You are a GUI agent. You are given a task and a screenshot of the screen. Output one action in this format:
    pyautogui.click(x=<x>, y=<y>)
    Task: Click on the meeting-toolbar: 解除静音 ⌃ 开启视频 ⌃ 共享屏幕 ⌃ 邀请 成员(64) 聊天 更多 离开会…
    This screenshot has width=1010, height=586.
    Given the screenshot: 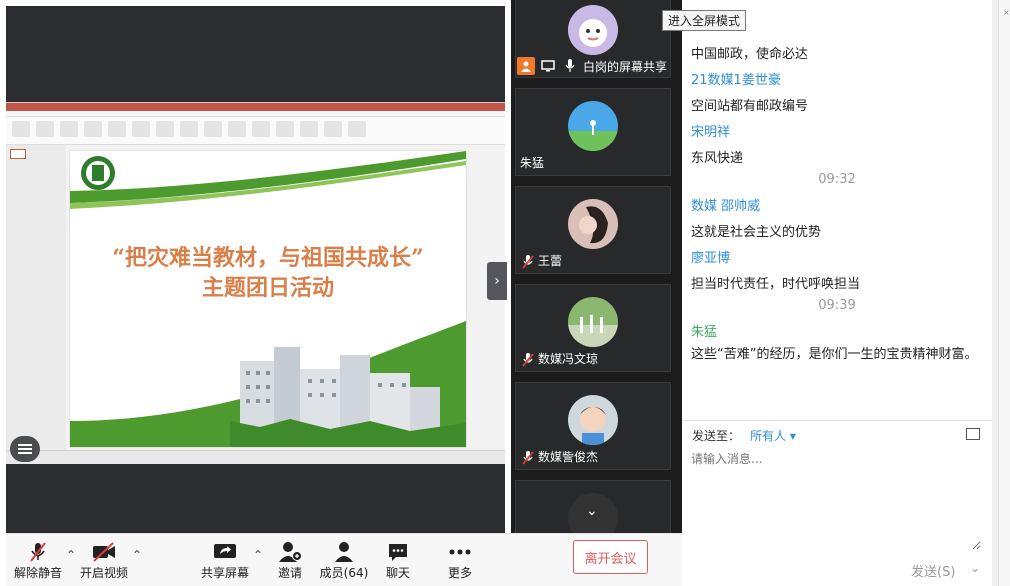 What is the action you would take?
    pyautogui.click(x=344, y=559)
    